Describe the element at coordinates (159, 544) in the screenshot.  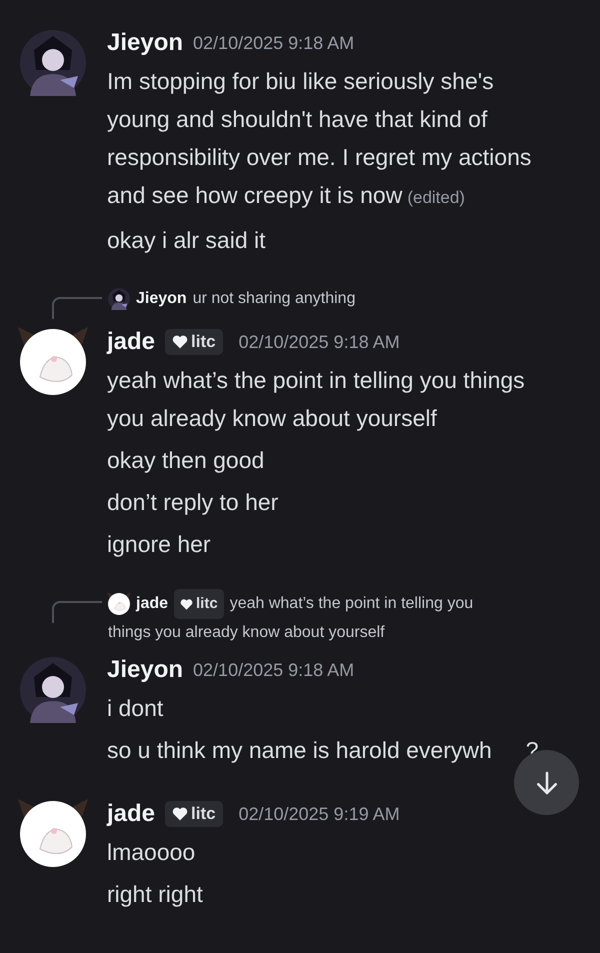
I see `message-text: ignore her` at that location.